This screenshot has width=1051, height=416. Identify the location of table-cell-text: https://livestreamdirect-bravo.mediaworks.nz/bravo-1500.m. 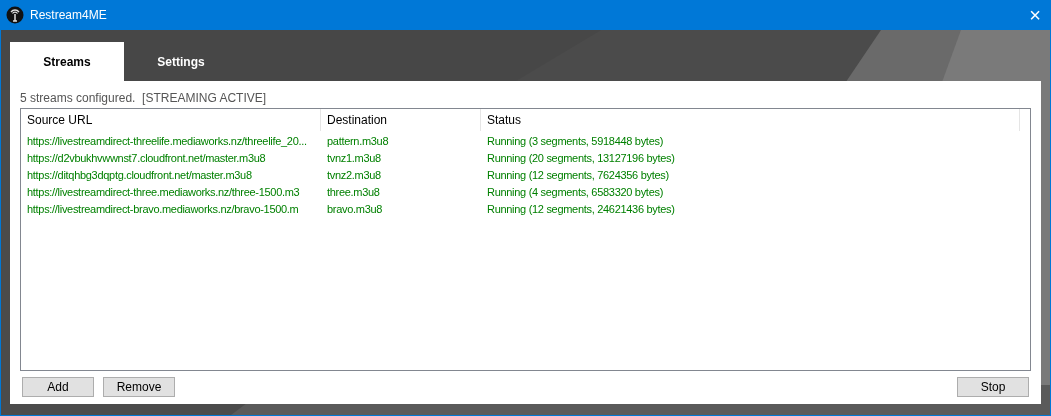
(163, 209).